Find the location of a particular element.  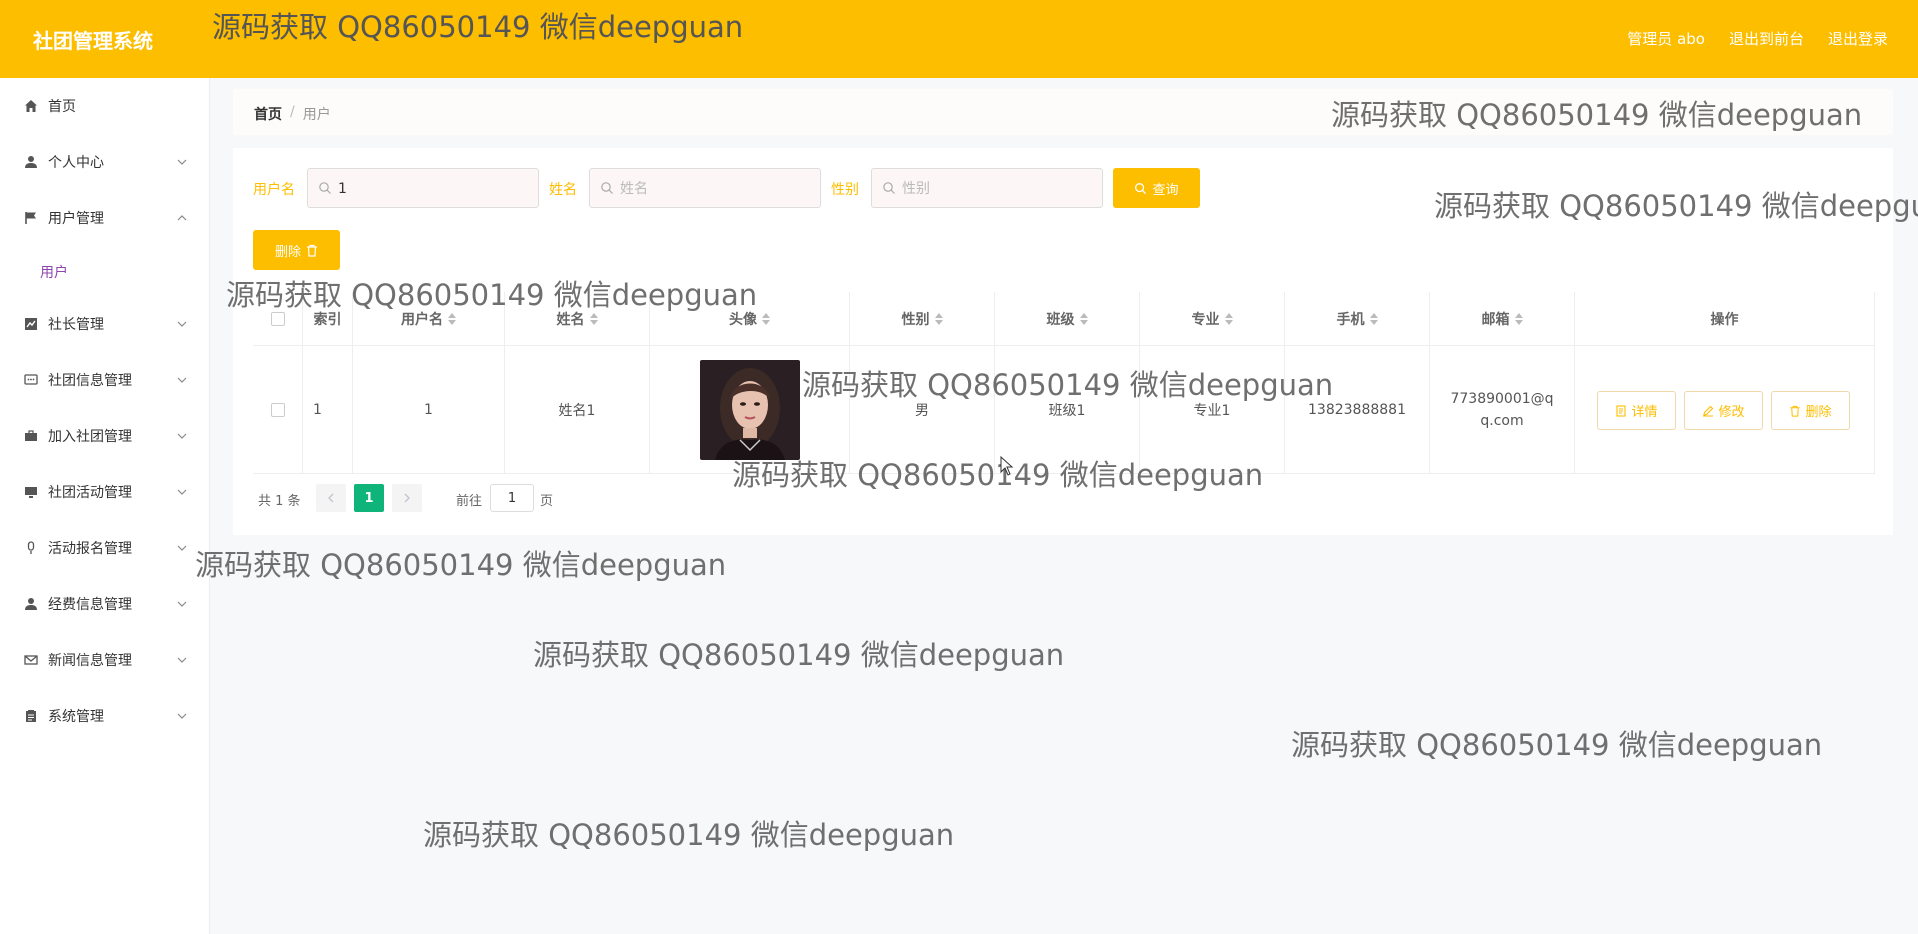

breadcrumb-home: 首页 is located at coordinates (268, 114).